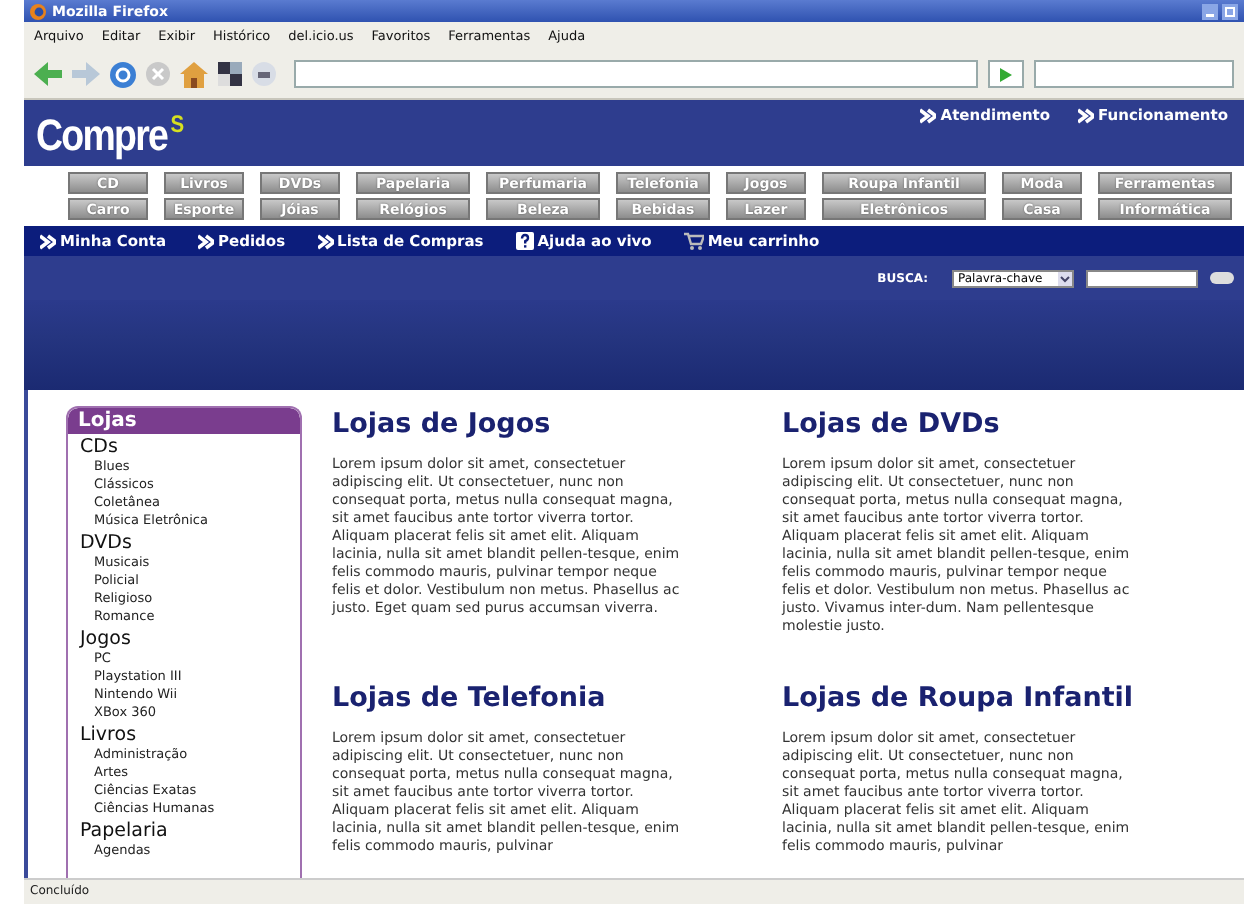 The height and width of the screenshot is (904, 1248). What do you see at coordinates (158, 74) in the screenshot?
I see `stop-icon` at bounding box center [158, 74].